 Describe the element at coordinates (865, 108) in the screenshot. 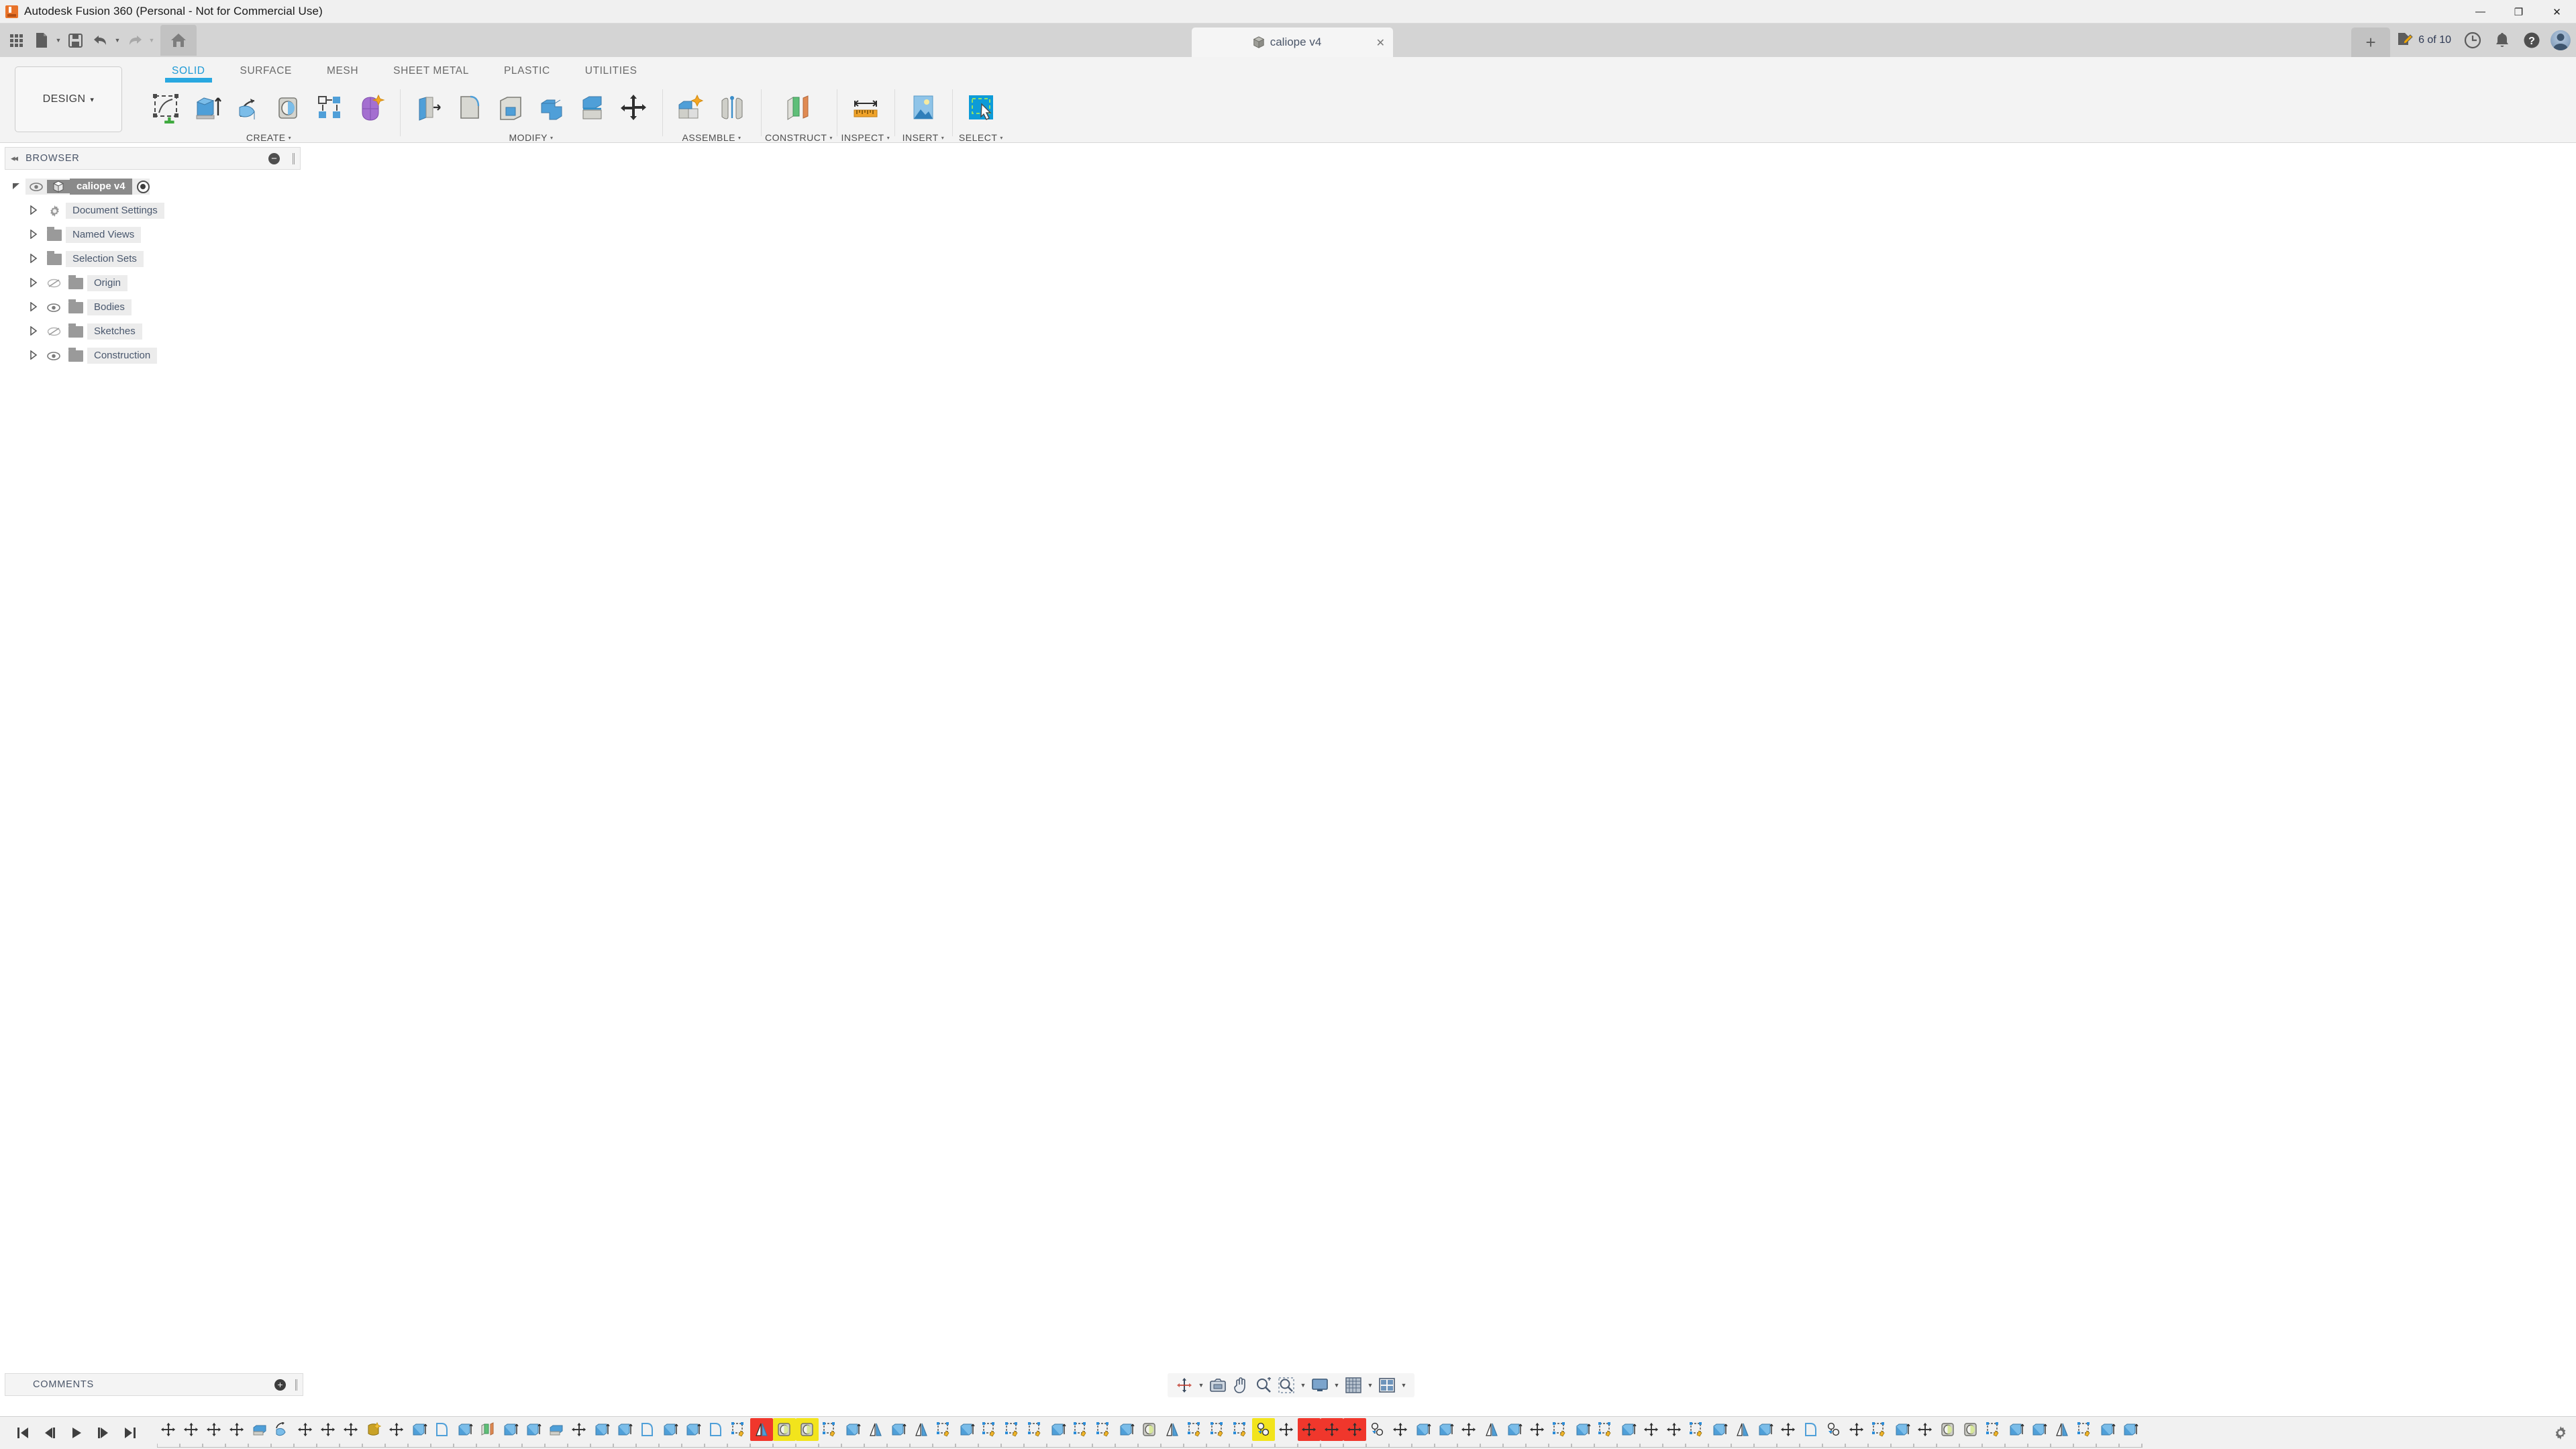

I see `measure-button` at that location.